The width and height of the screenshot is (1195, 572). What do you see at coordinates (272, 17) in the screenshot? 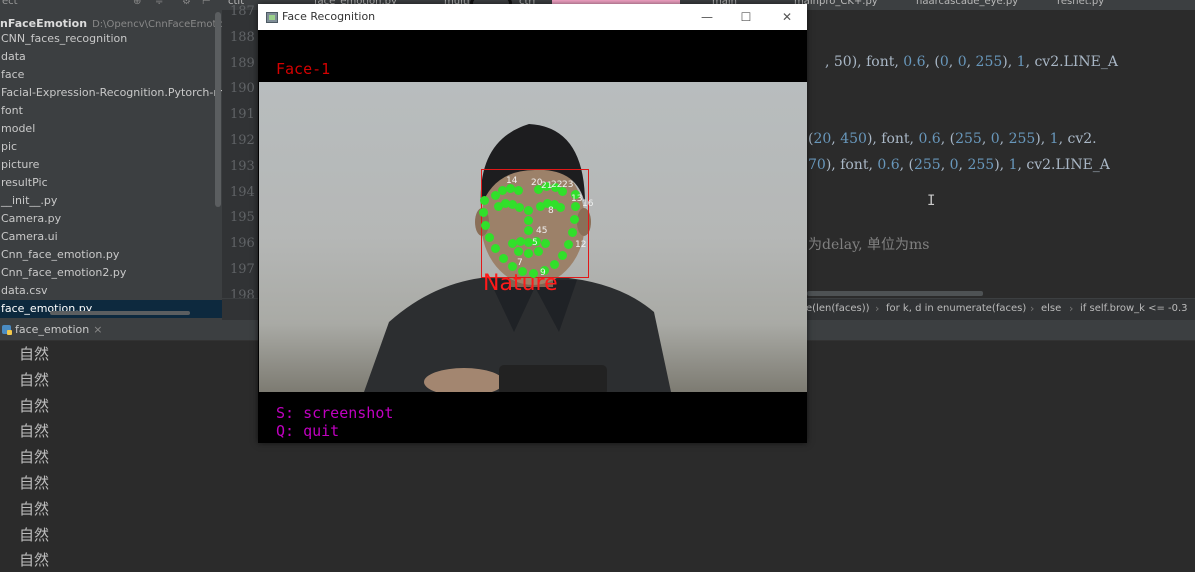
I see `app-icon` at bounding box center [272, 17].